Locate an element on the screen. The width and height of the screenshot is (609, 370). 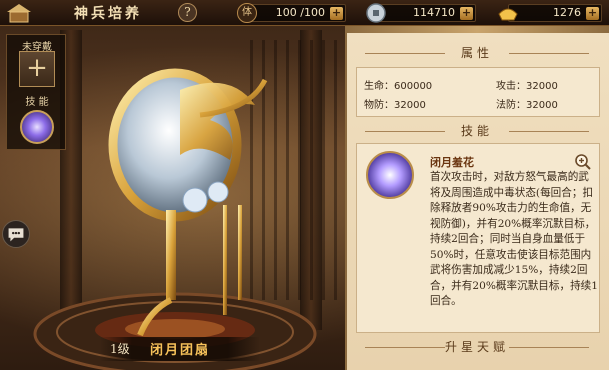
attr-magic-defense: 法防：32000 is located at coordinates (527, 105).